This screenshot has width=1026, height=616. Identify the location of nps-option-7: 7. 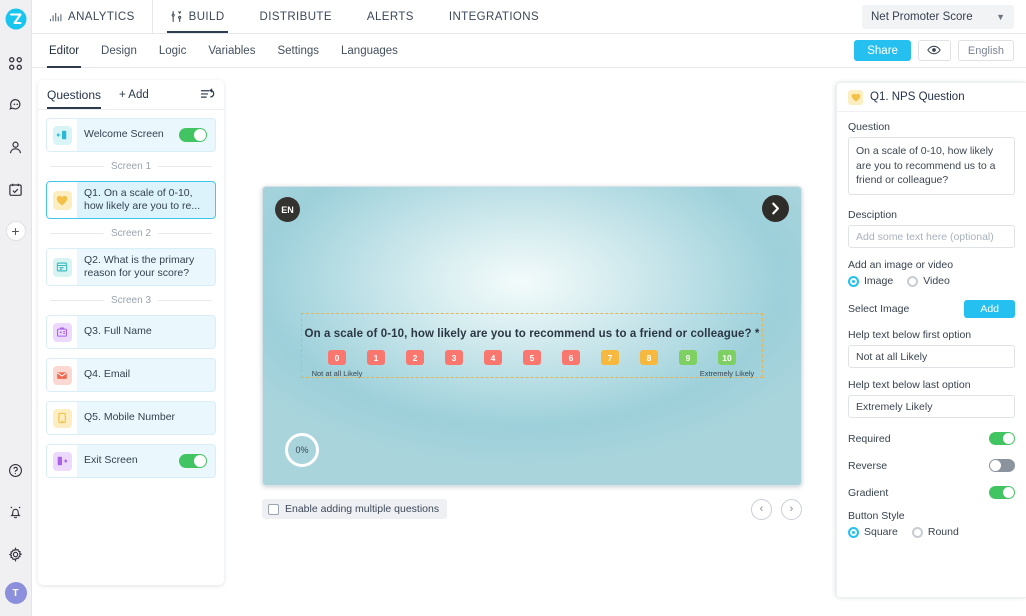
(610, 357).